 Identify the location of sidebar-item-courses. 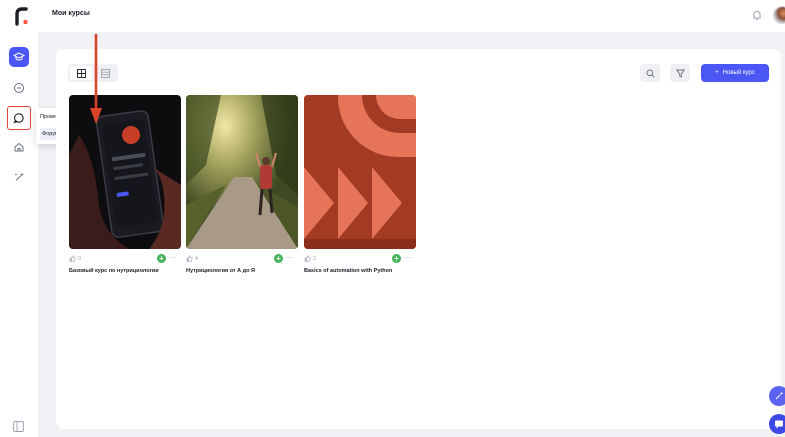
(19, 57).